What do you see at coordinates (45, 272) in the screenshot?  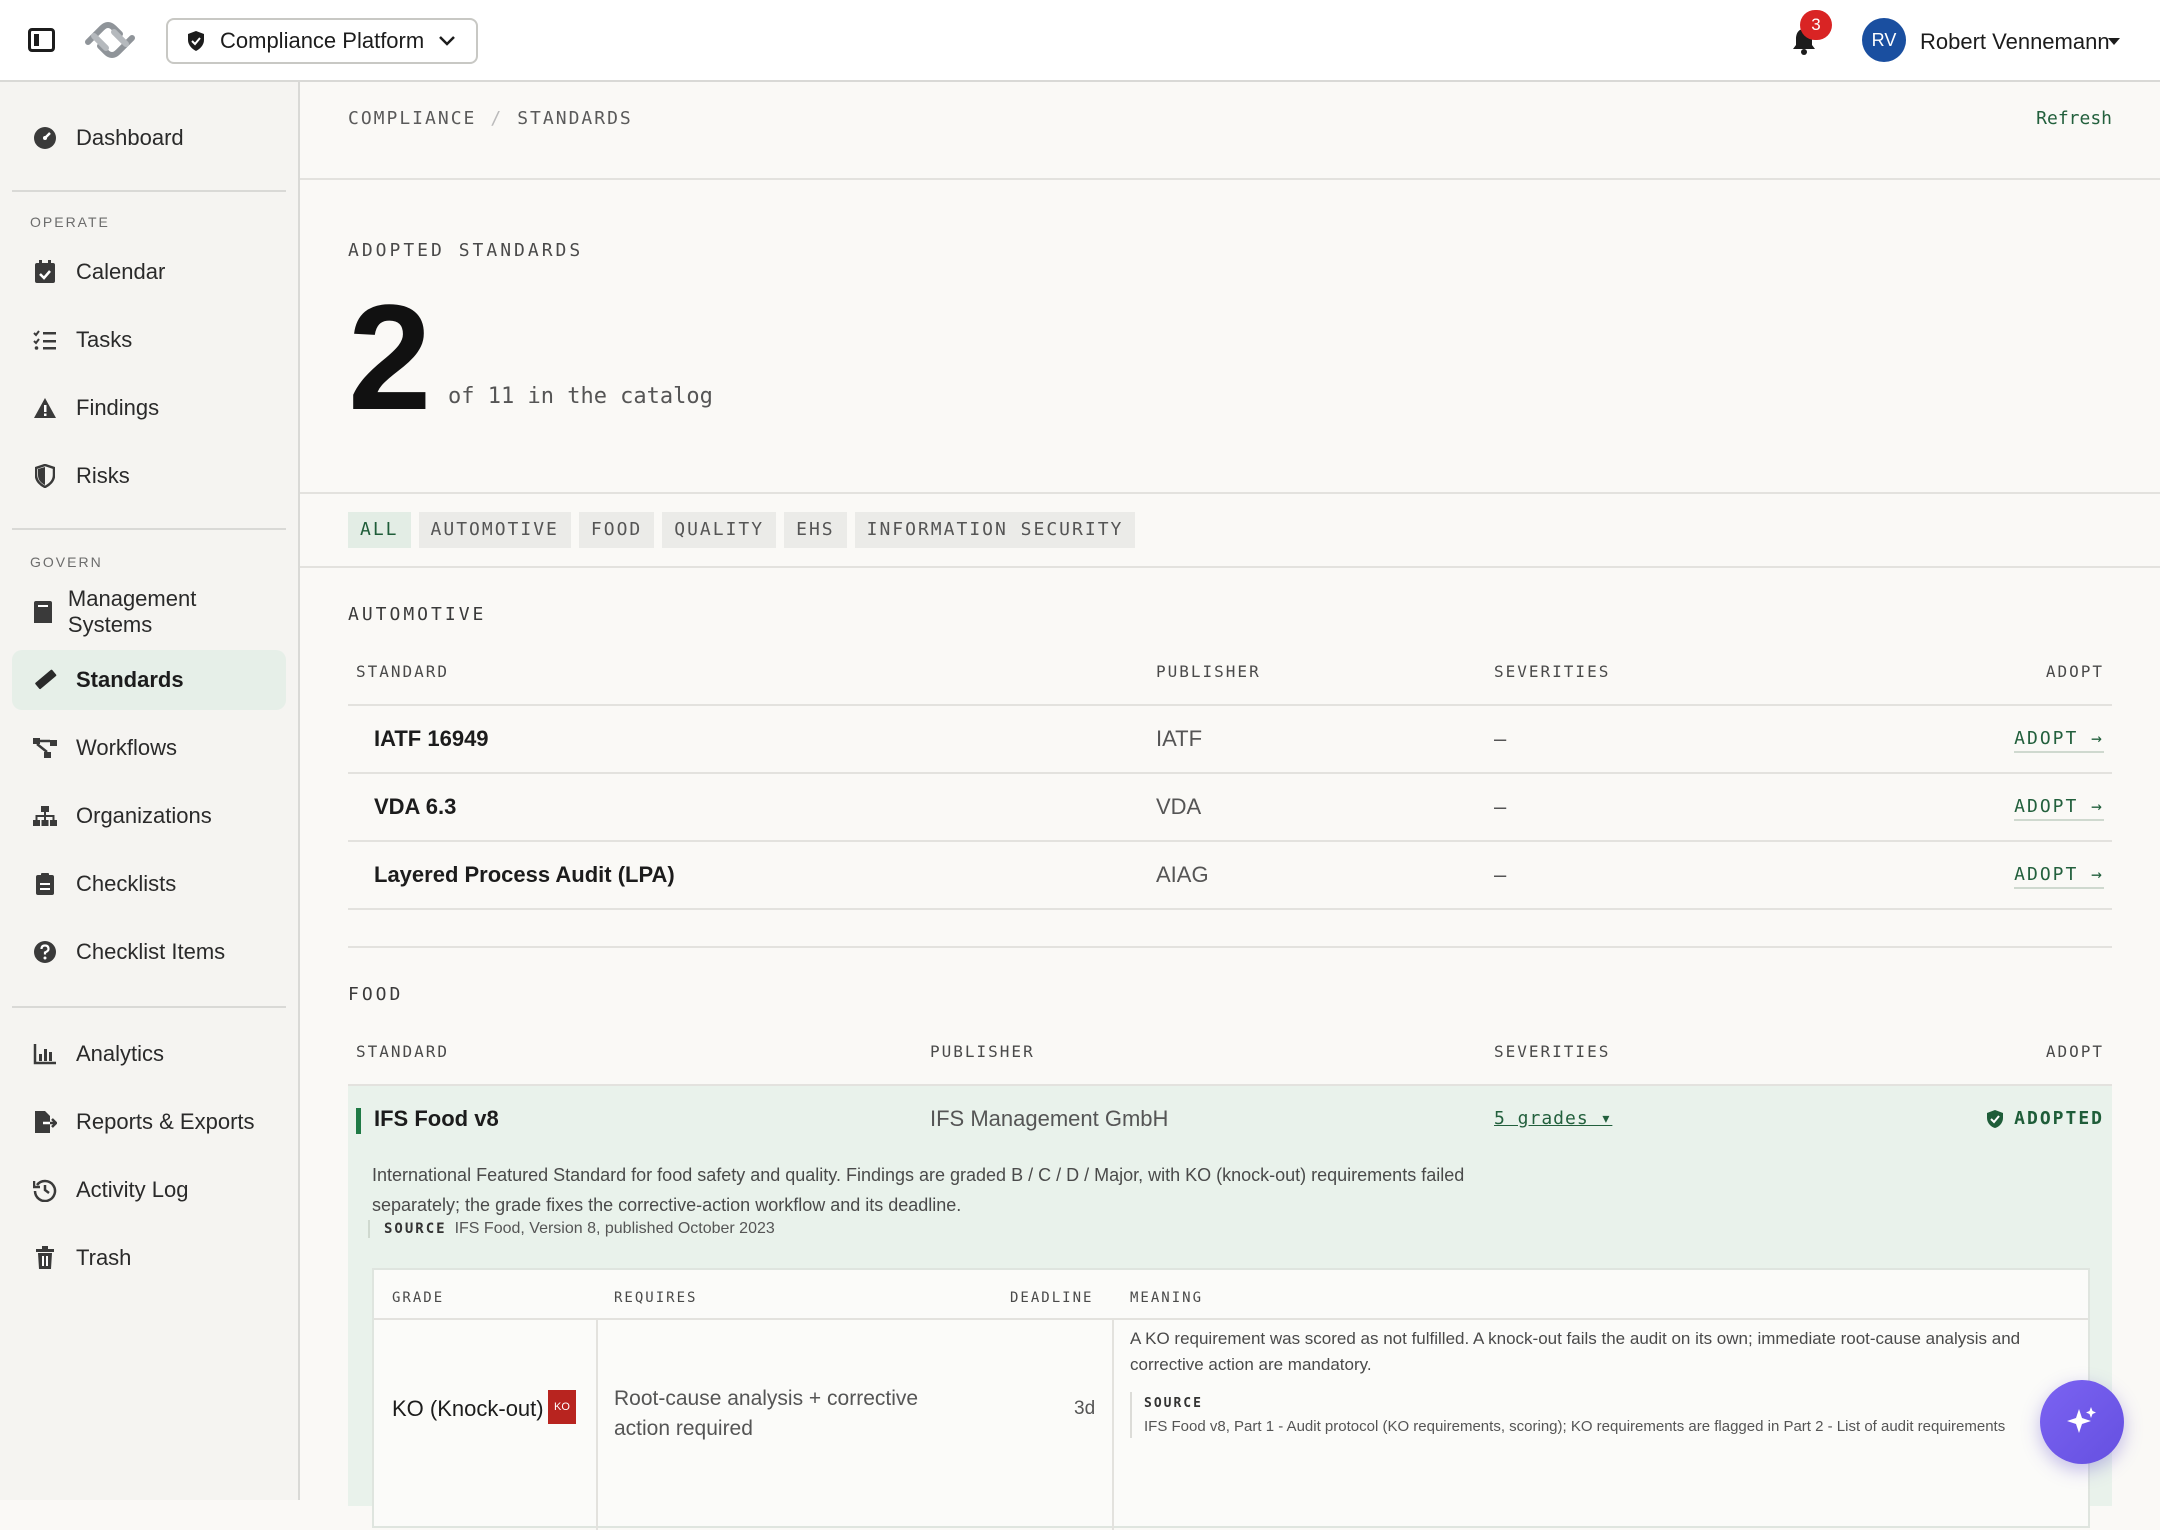 I see `calendar-check-icon` at bounding box center [45, 272].